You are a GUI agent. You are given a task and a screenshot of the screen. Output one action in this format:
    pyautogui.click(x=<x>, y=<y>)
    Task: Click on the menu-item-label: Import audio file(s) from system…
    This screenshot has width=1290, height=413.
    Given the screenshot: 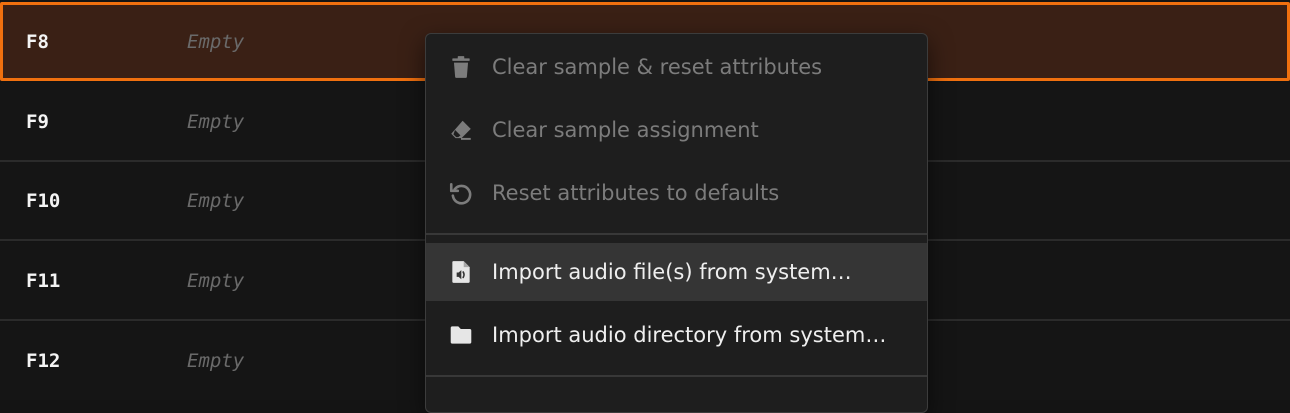 What is the action you would take?
    pyautogui.click(x=672, y=272)
    